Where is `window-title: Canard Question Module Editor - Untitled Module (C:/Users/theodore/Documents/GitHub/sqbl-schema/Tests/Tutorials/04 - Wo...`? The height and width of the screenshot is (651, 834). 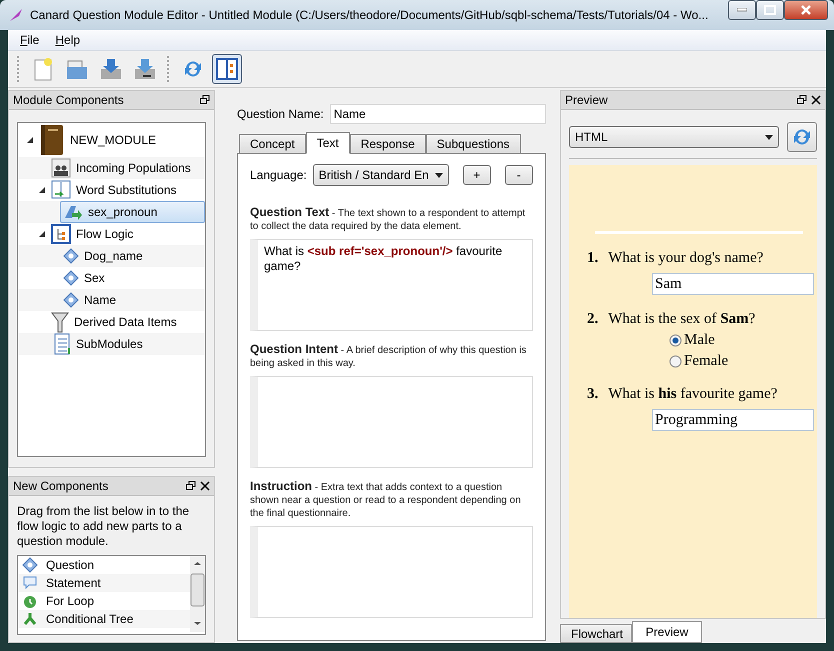
window-title: Canard Question Module Editor - Untitled Module (C:/Users/theodore/Documents/GitHub/sqbl-schema/Tests/Tutorials/04 - Wo... is located at coordinates (370, 15).